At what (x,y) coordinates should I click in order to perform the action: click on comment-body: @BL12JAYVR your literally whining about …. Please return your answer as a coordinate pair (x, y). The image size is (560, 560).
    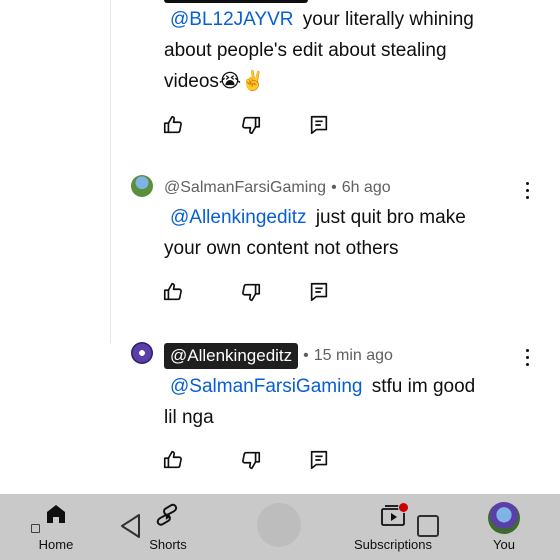
    Looking at the image, I should click on (339, 50).